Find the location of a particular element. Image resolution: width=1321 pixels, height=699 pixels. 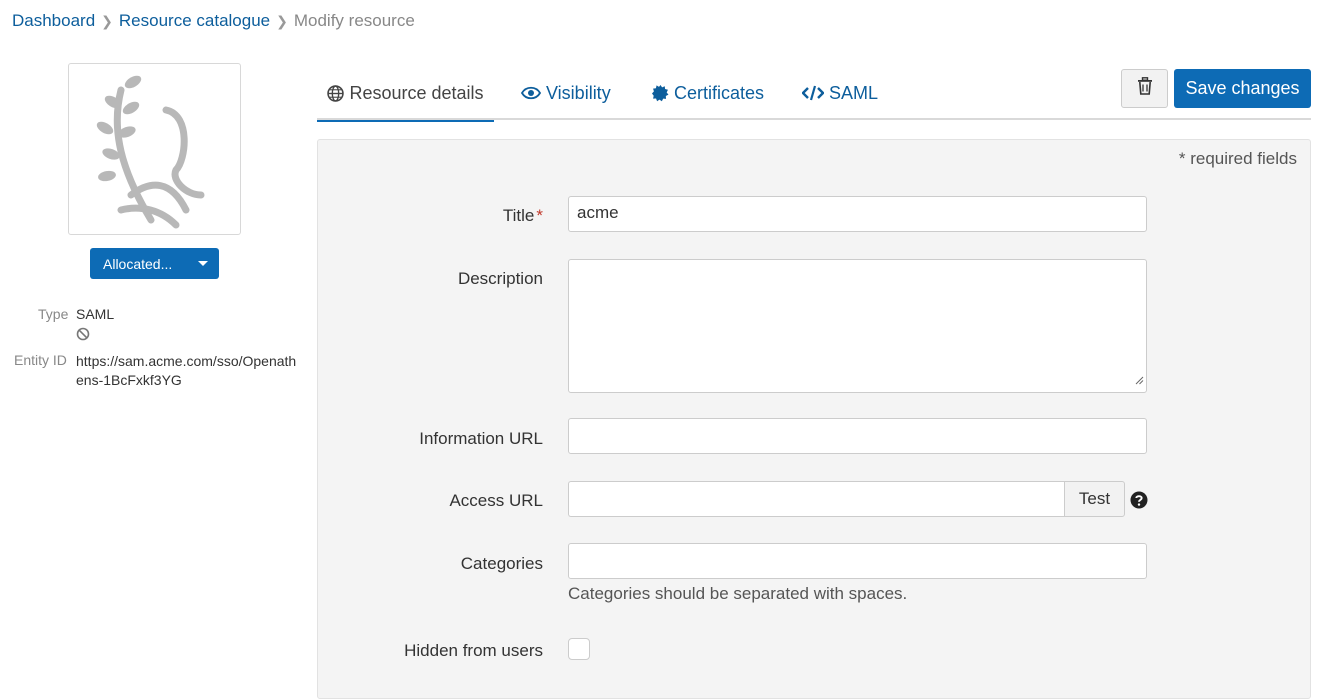

access-url-input is located at coordinates (816, 499).